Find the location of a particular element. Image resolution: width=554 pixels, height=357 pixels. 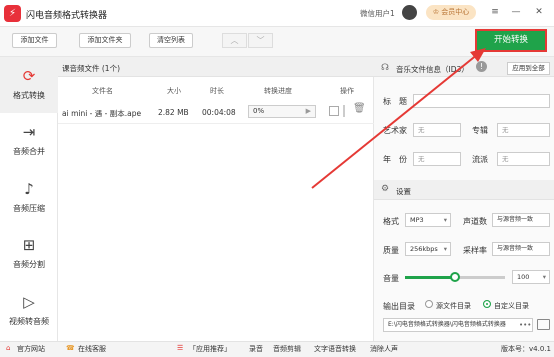

sidebar-item-label: 音频合并 is located at coordinates (29, 151).